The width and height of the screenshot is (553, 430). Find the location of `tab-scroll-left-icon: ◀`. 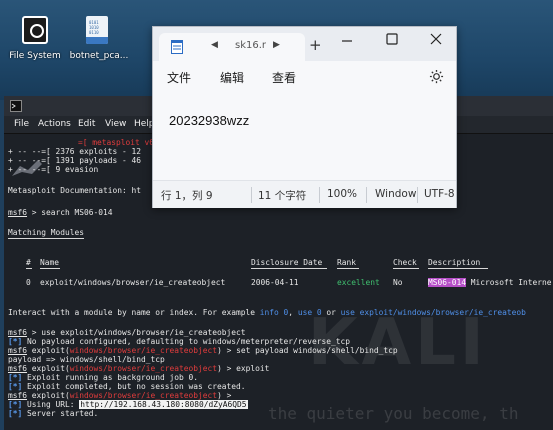

tab-scroll-left-icon: ◀ is located at coordinates (214, 45).